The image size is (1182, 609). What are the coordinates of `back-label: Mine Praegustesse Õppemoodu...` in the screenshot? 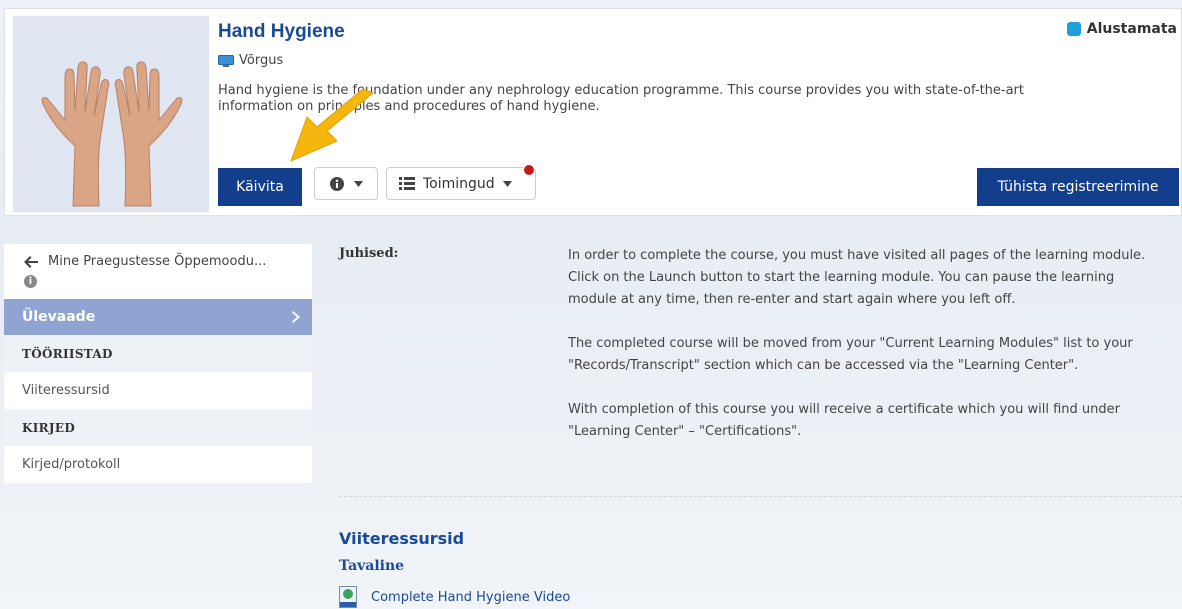 It's located at (157, 261).